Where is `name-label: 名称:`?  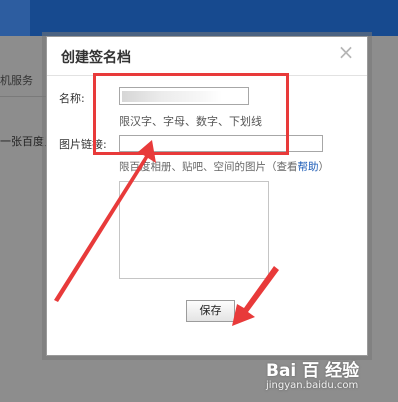
name-label: 名称: is located at coordinates (72, 98).